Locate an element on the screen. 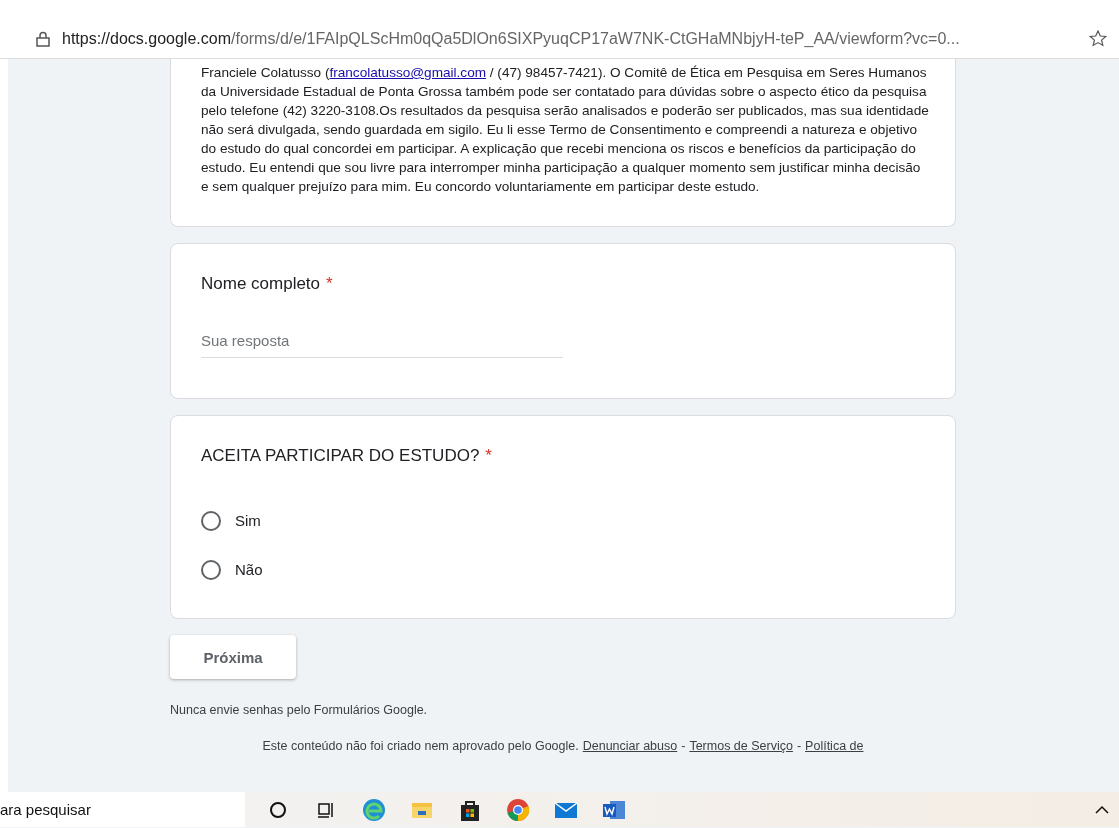 This screenshot has height=828, width=1119. footer-link: Termos de Serviço is located at coordinates (741, 746).